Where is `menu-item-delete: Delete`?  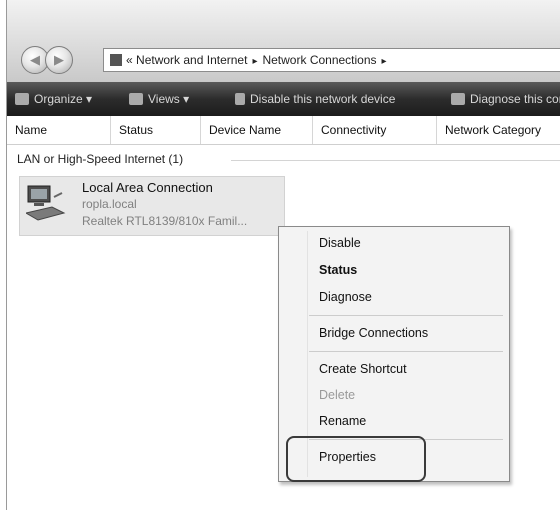 menu-item-delete: Delete is located at coordinates (337, 395).